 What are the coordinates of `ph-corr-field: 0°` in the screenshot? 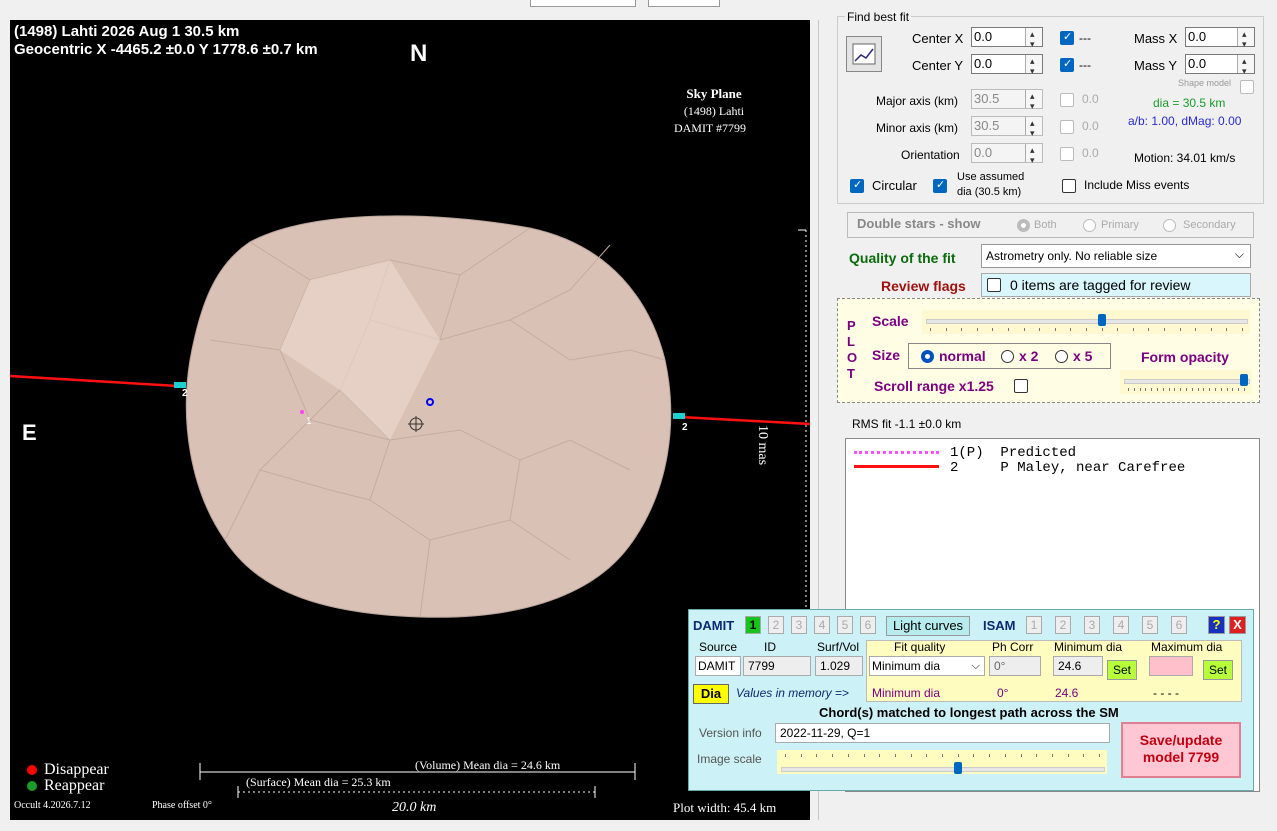 It's located at (1015, 666).